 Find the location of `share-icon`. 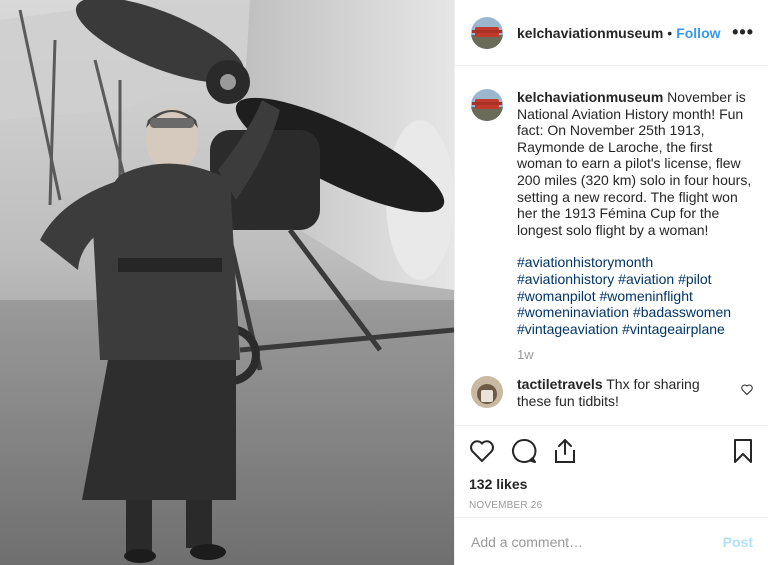

share-icon is located at coordinates (565, 452).